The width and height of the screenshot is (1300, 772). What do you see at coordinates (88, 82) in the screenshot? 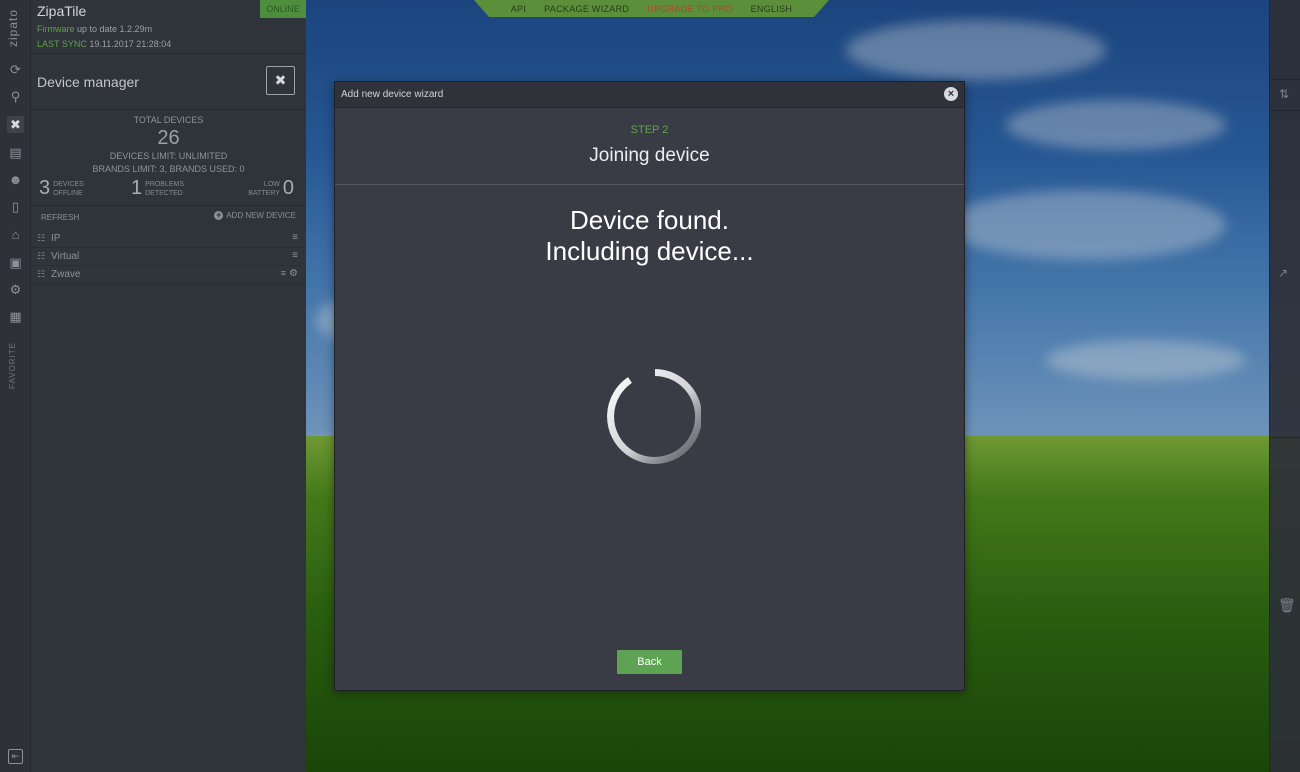
I see `page-title: Device manager` at bounding box center [88, 82].